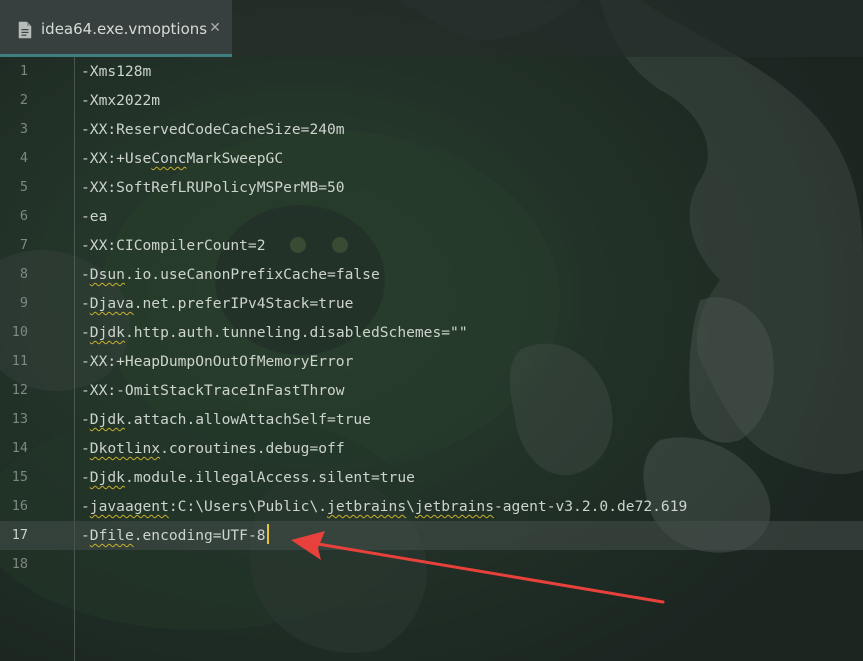 The width and height of the screenshot is (863, 661). I want to click on line-number: 18, so click(19, 564).